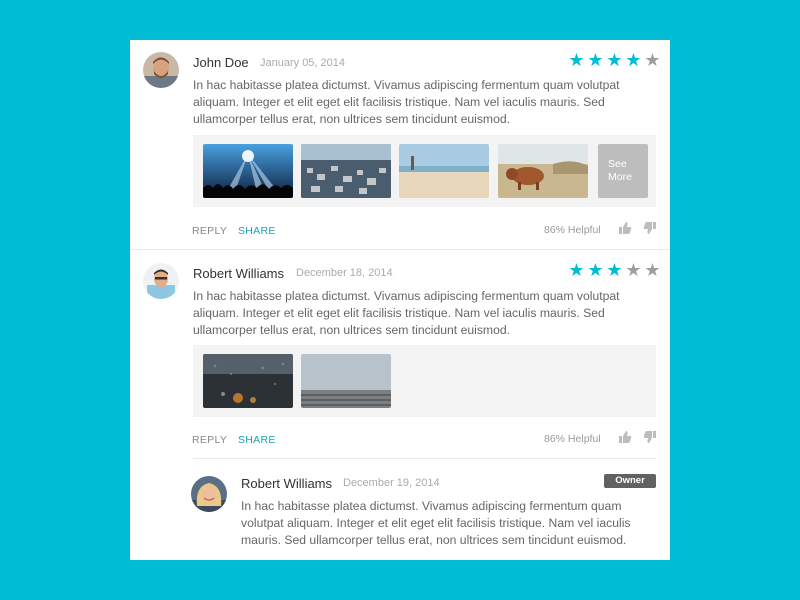 The height and width of the screenshot is (600, 800). Describe the element at coordinates (248, 171) in the screenshot. I see `concert-crowd-photo` at that location.